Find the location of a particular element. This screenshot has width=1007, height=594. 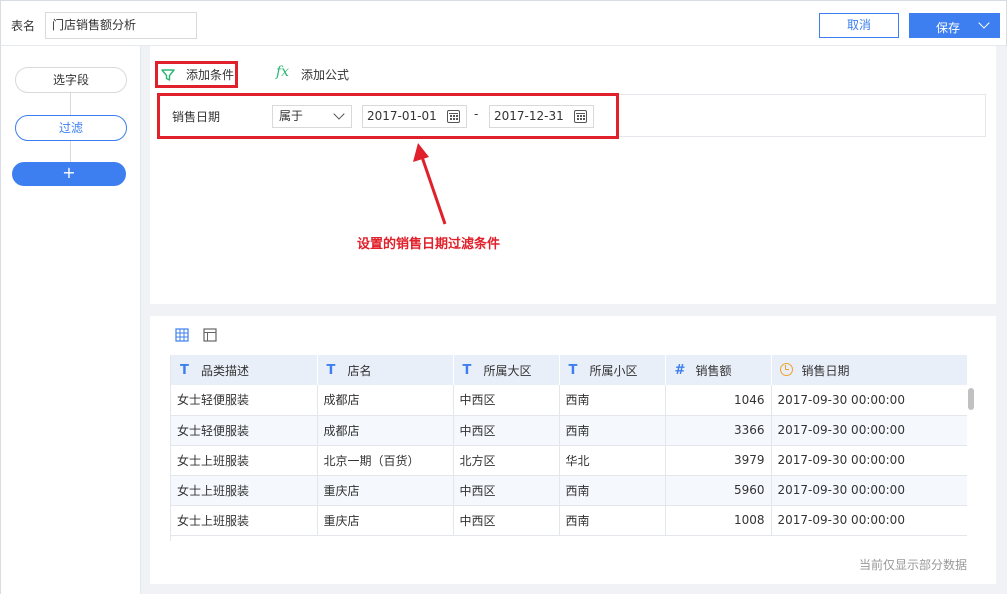

annotation-arrow is located at coordinates (430, 184).